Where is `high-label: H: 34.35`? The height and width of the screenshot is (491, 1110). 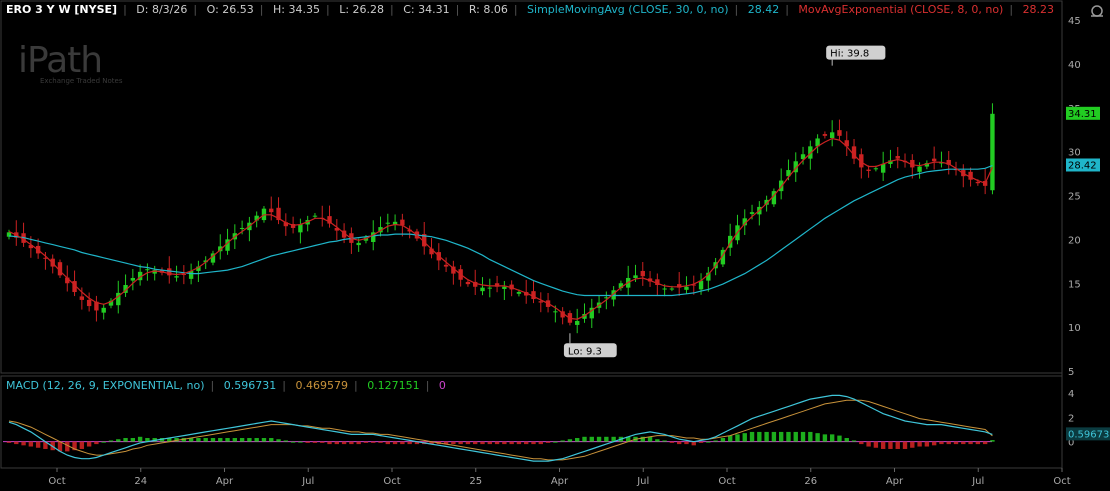
high-label: H: 34.35 is located at coordinates (296, 9).